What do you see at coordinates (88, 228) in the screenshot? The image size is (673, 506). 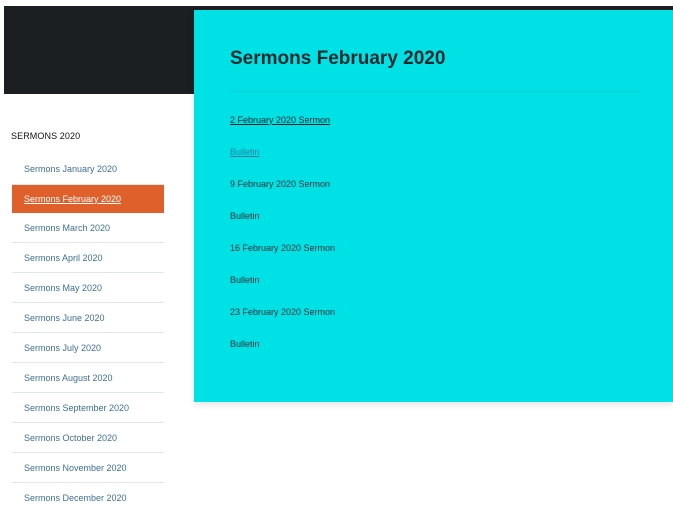 I see `sidebar-item-march: Sermons March 2020` at bounding box center [88, 228].